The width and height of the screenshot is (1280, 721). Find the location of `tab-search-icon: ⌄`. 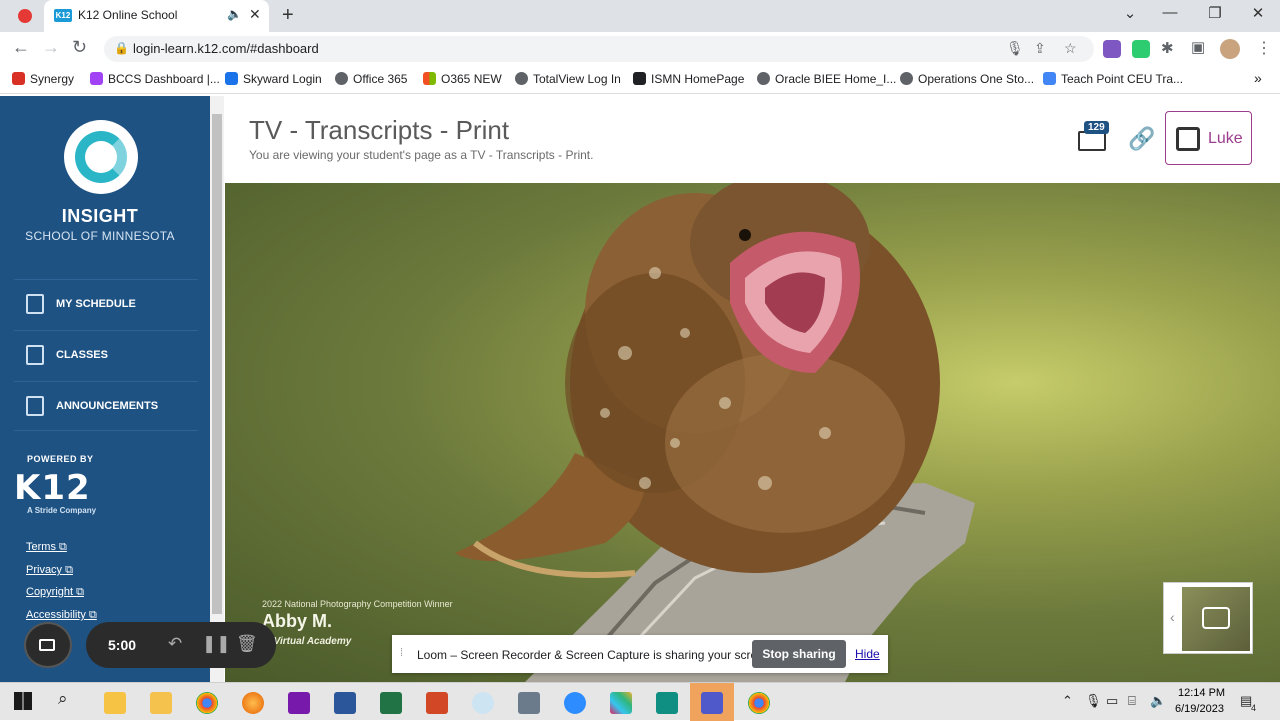

tab-search-icon: ⌄ is located at coordinates (1130, 13).